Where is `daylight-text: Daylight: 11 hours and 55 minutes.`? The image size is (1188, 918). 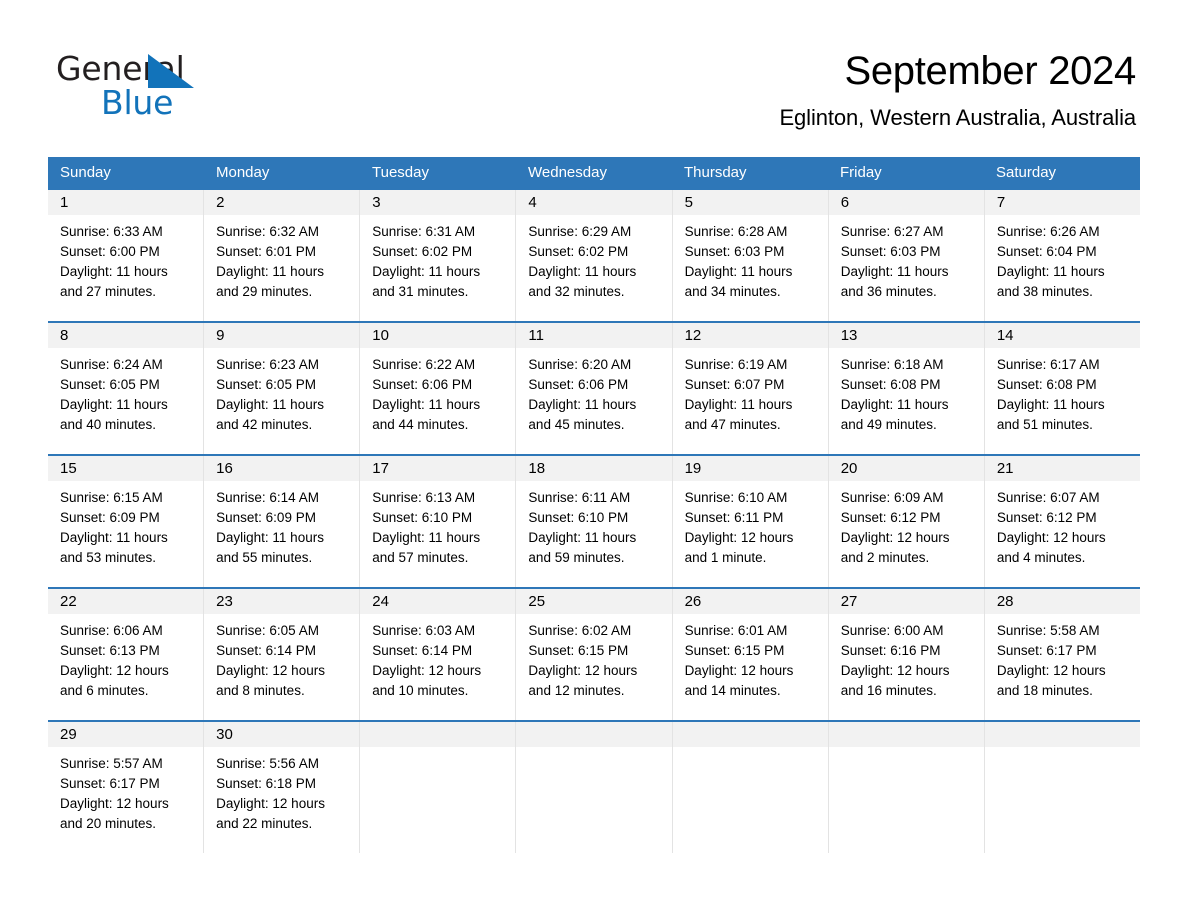 daylight-text: Daylight: 11 hours and 55 minutes. is located at coordinates (270, 547).